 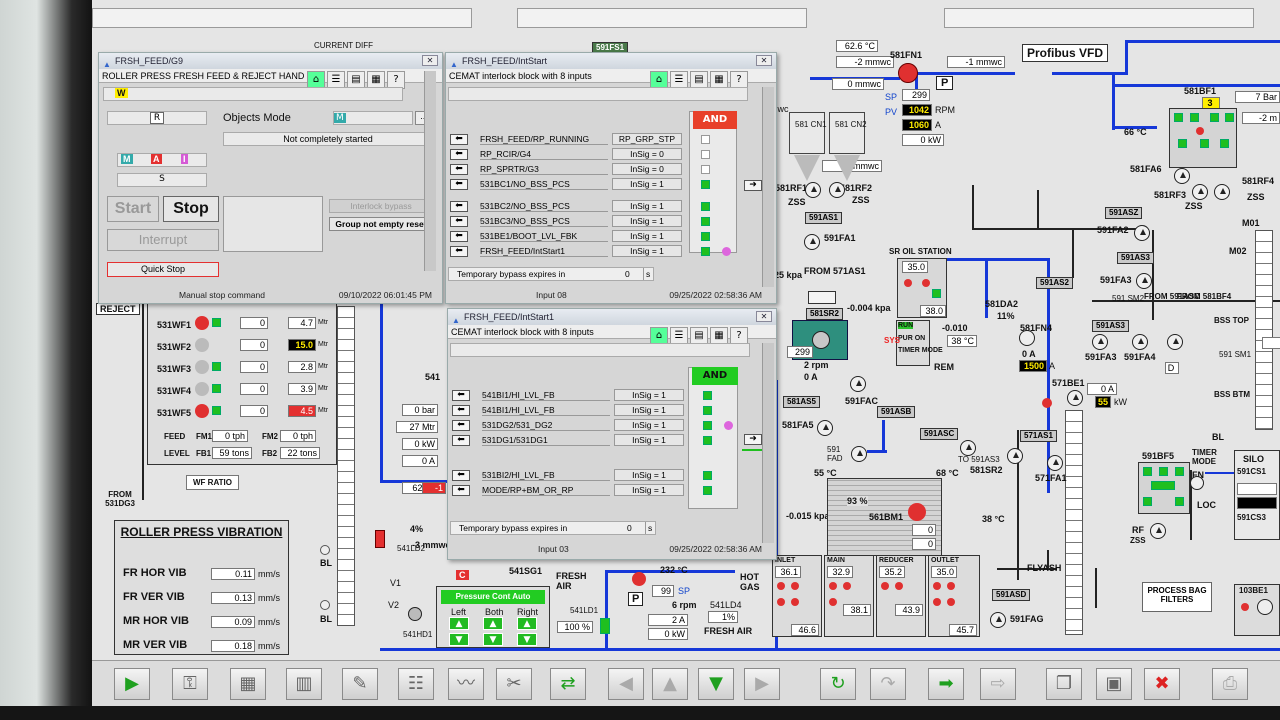 I want to click on red-damper-icon, so click(x=380, y=539).